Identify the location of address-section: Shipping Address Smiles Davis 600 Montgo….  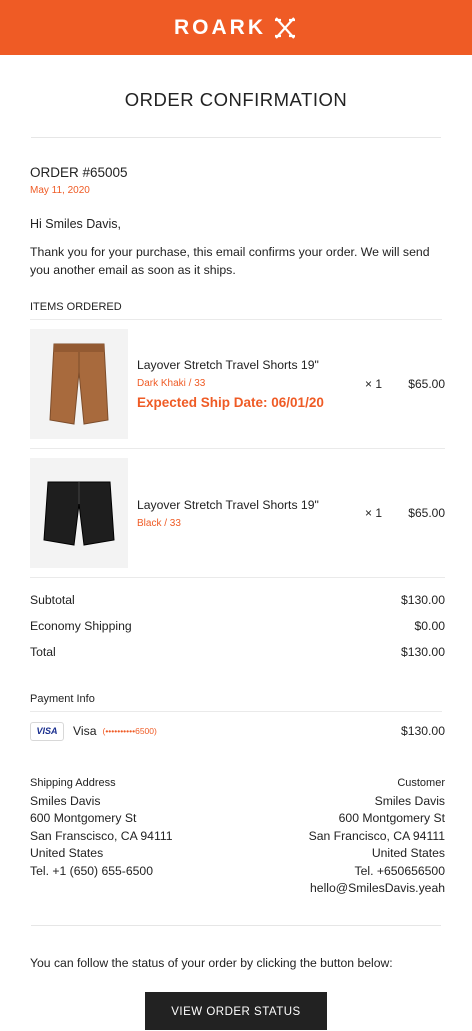
(237, 836).